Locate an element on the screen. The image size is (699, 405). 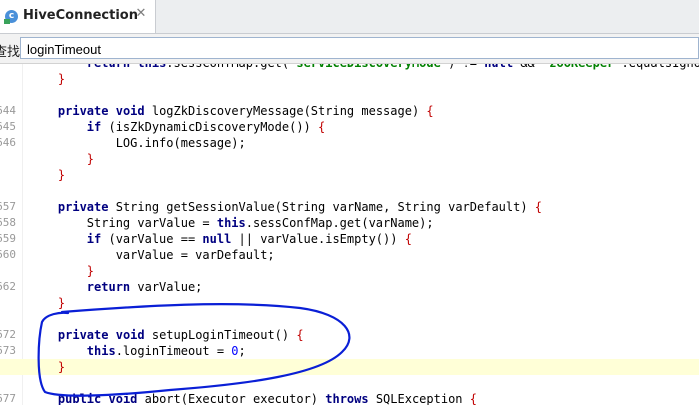
code-token: message) is located at coordinates (390, 111).